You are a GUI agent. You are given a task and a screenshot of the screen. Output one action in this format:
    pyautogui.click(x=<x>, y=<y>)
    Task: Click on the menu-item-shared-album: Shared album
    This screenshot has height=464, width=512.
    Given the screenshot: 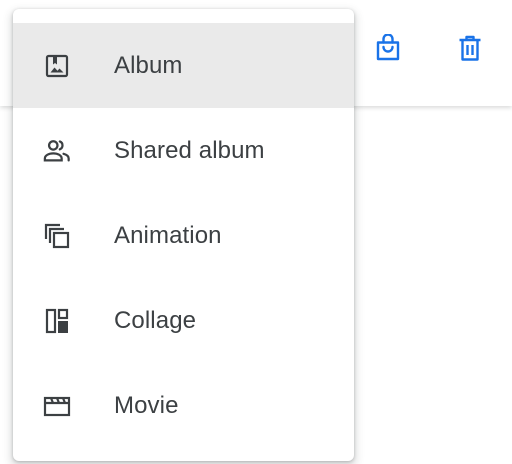 What is the action you would take?
    pyautogui.click(x=183, y=150)
    